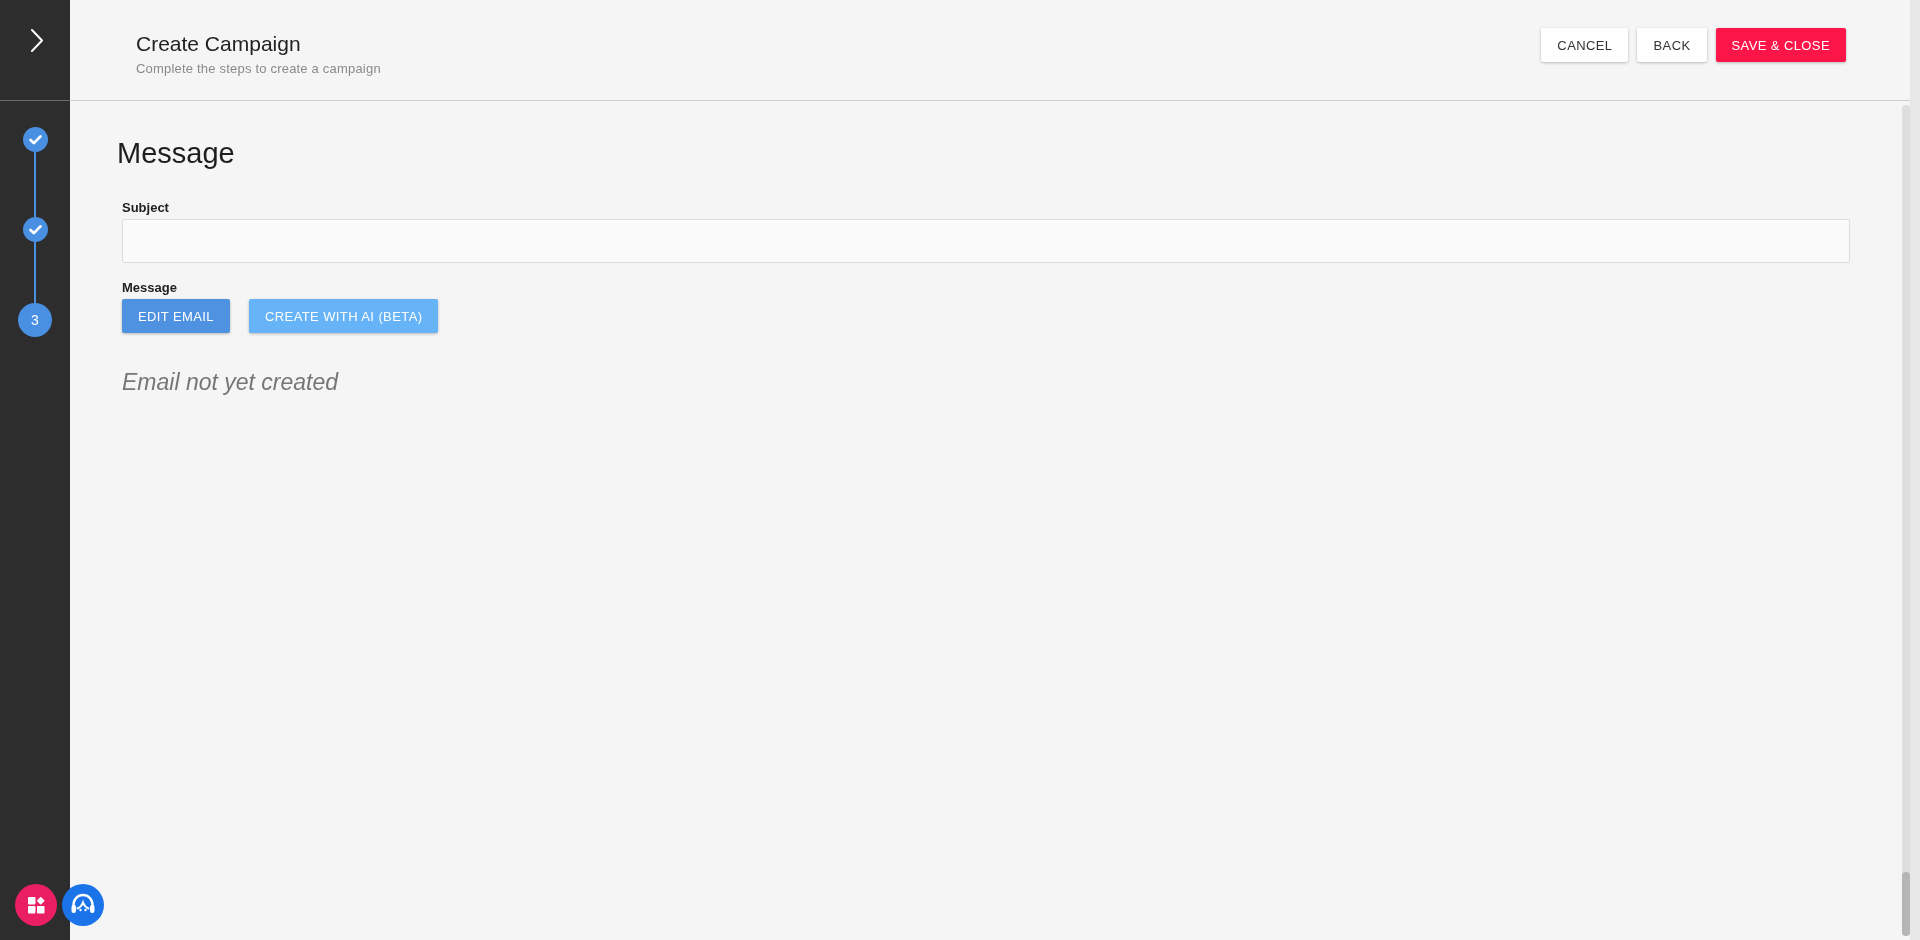  Describe the element at coordinates (1780, 45) in the screenshot. I see `save-close-button: SAVE & CLOSE` at that location.